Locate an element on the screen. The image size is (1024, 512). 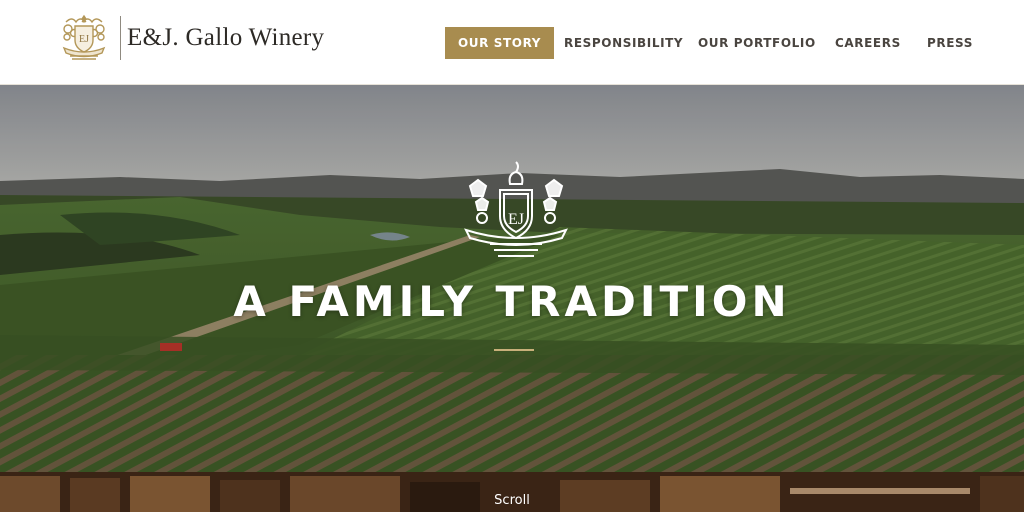
barrel-room-section: Scroll is located at coordinates (512, 492).